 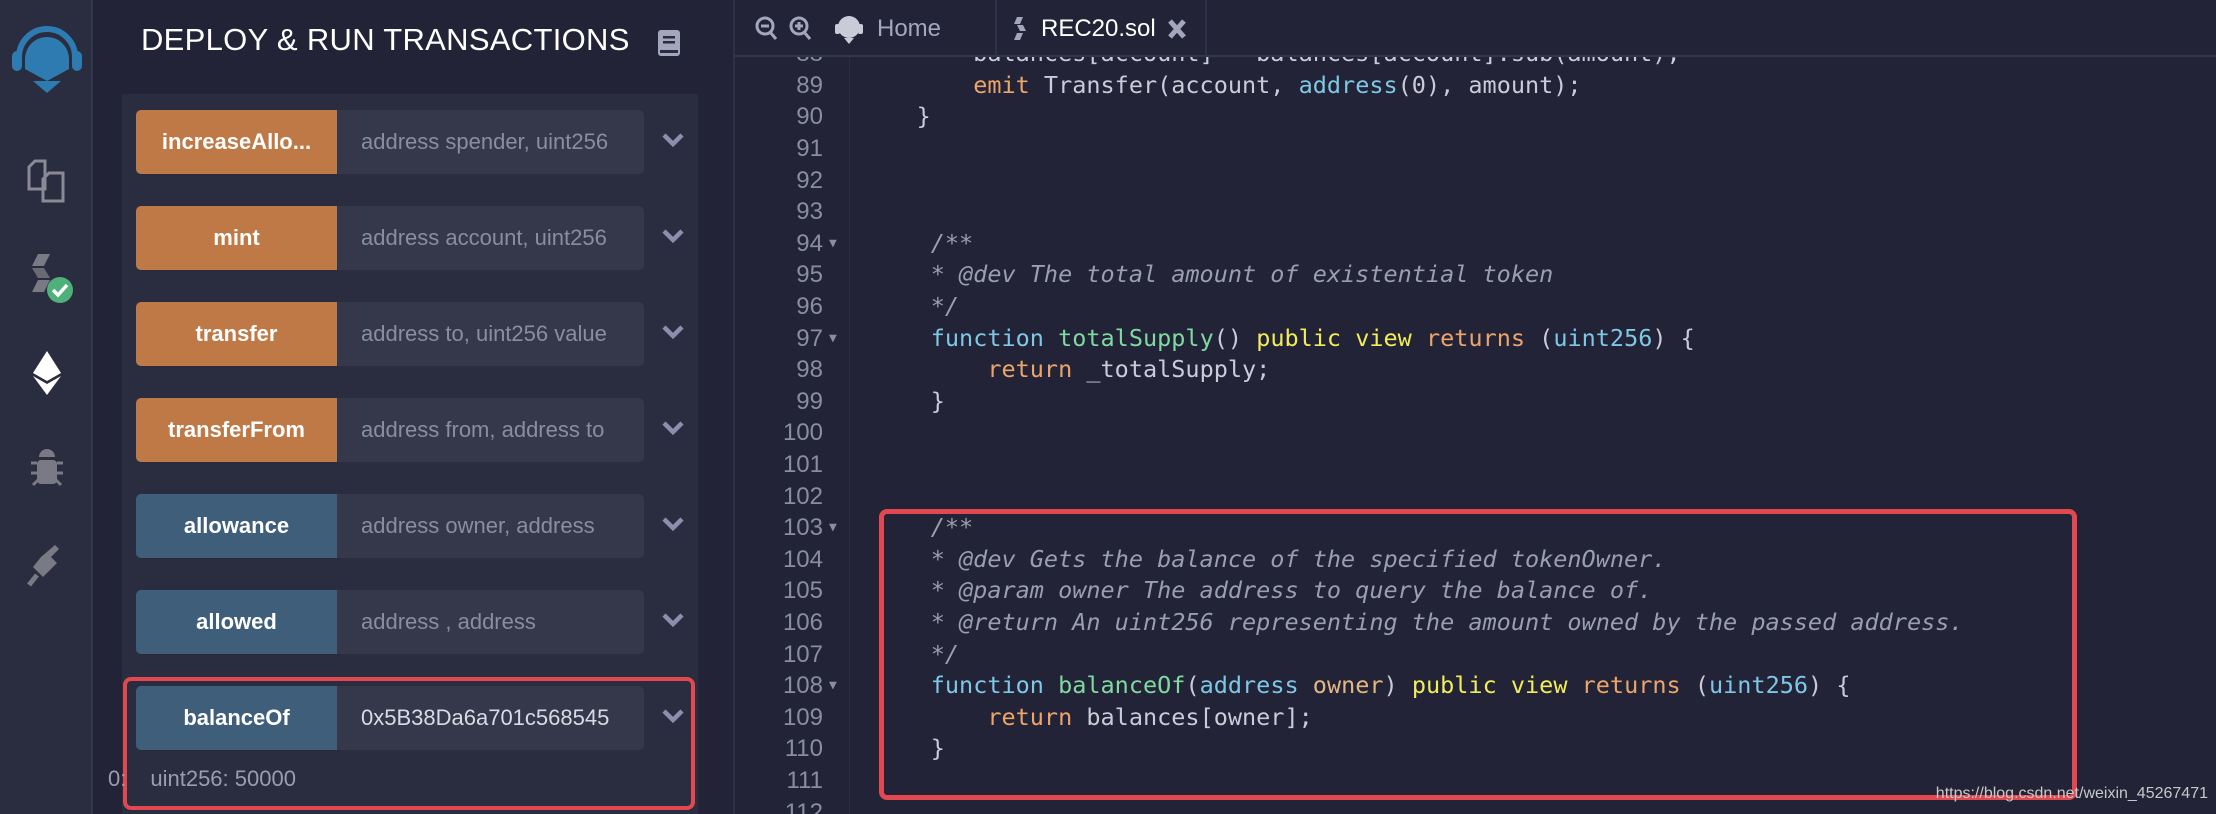 I want to click on line-number: 89, so click(x=809, y=85).